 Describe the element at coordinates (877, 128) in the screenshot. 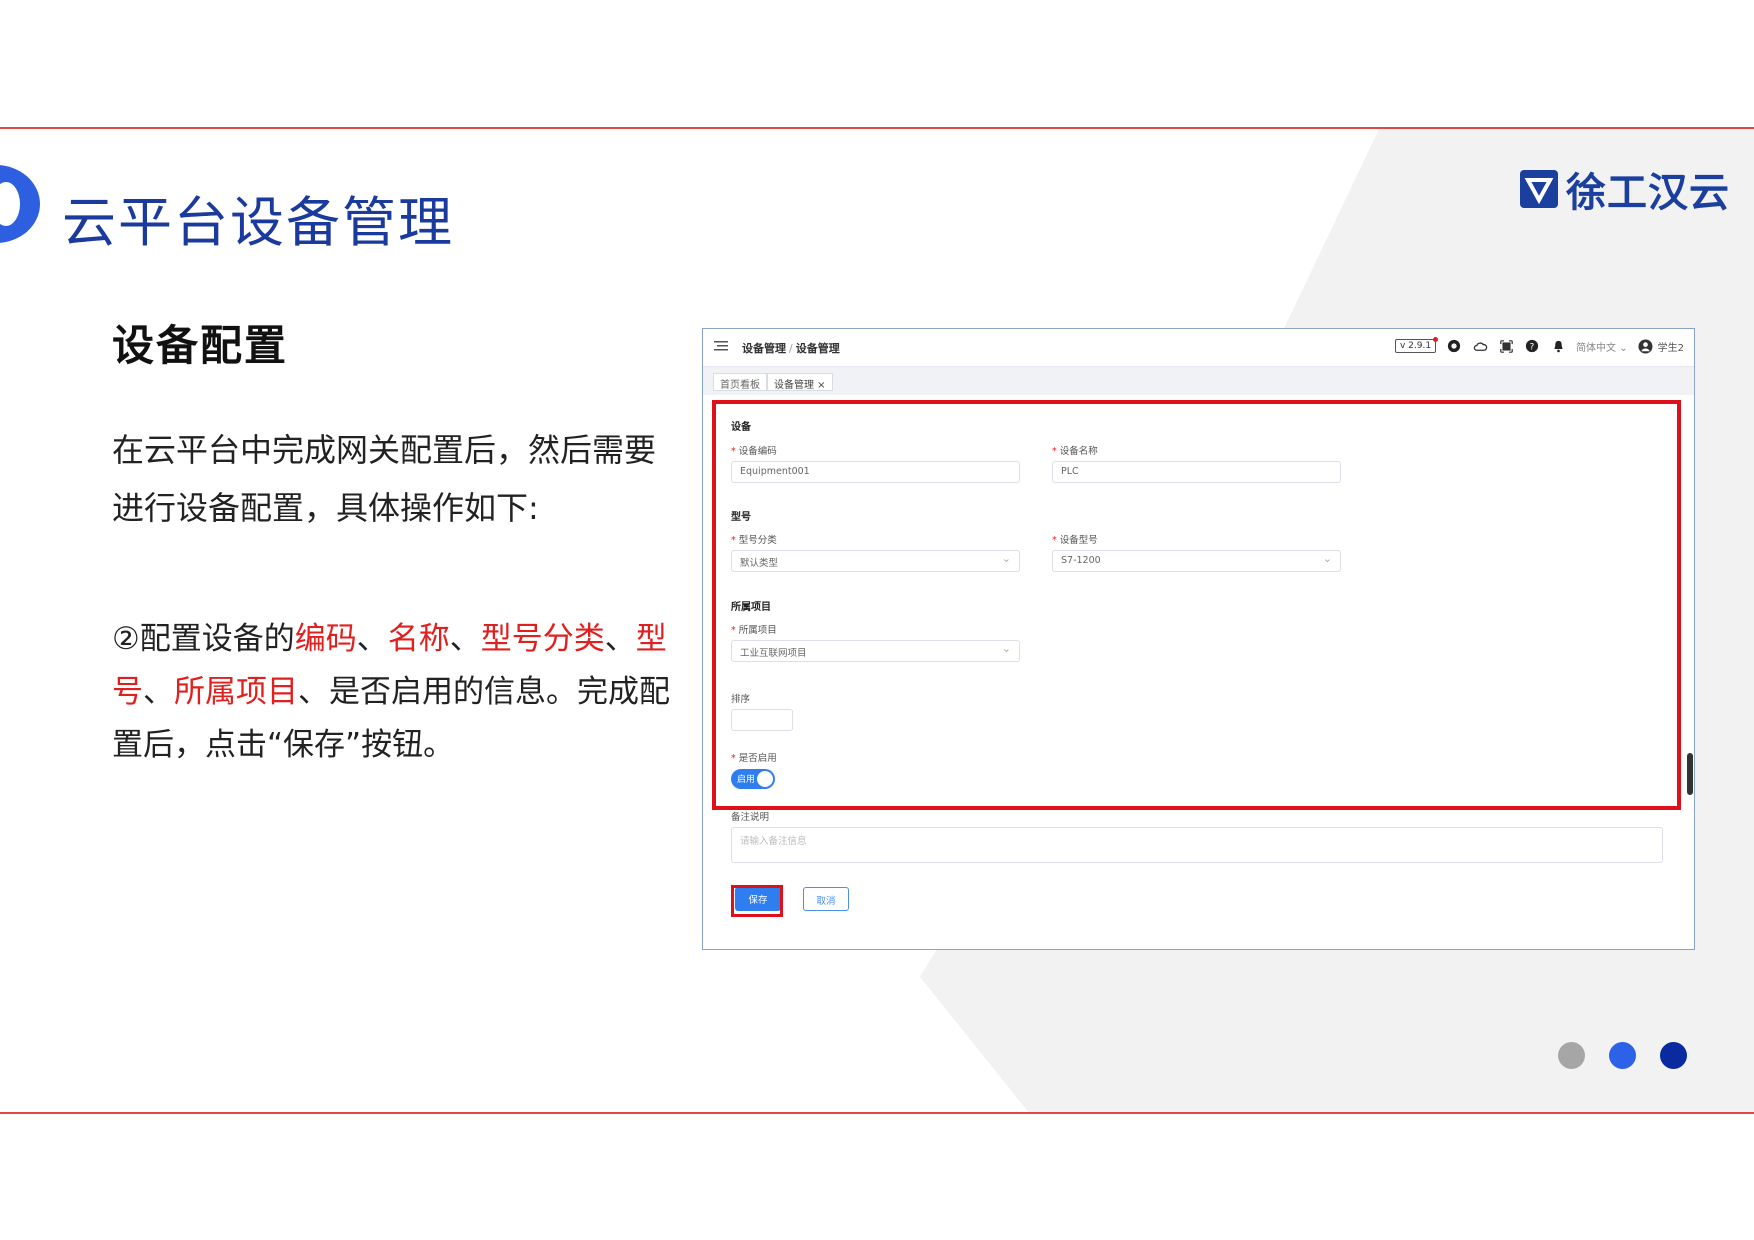

I see `top-divider-line` at that location.